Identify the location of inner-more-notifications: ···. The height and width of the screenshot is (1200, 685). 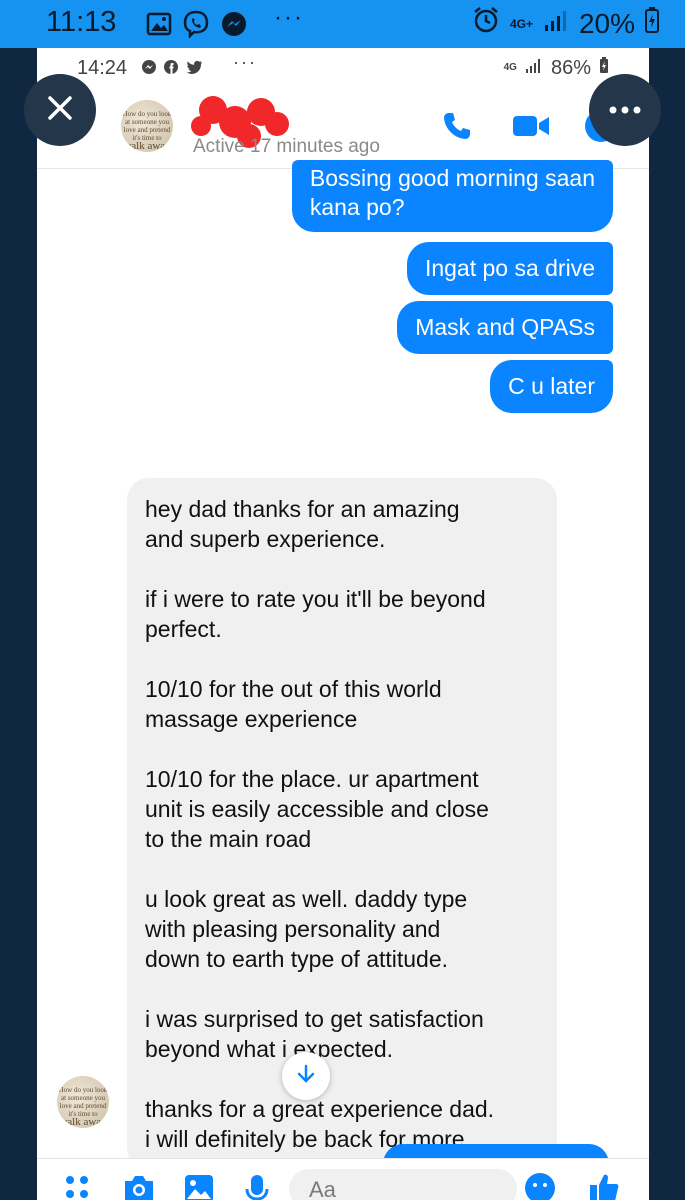
(245, 62).